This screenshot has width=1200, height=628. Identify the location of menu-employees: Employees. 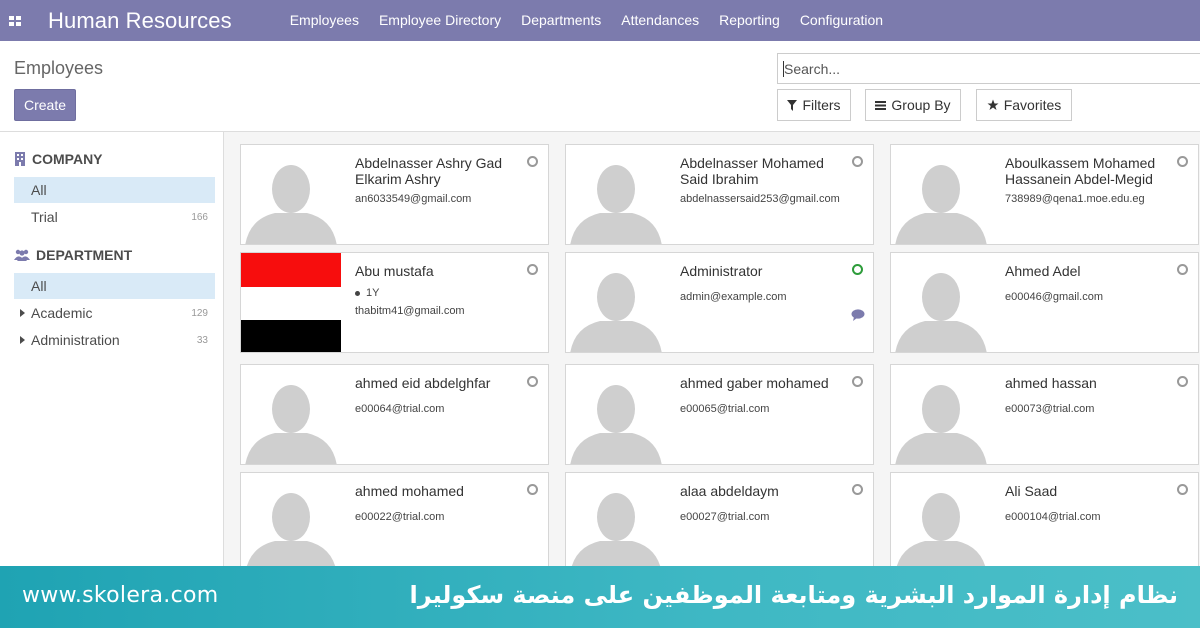
(324, 20).